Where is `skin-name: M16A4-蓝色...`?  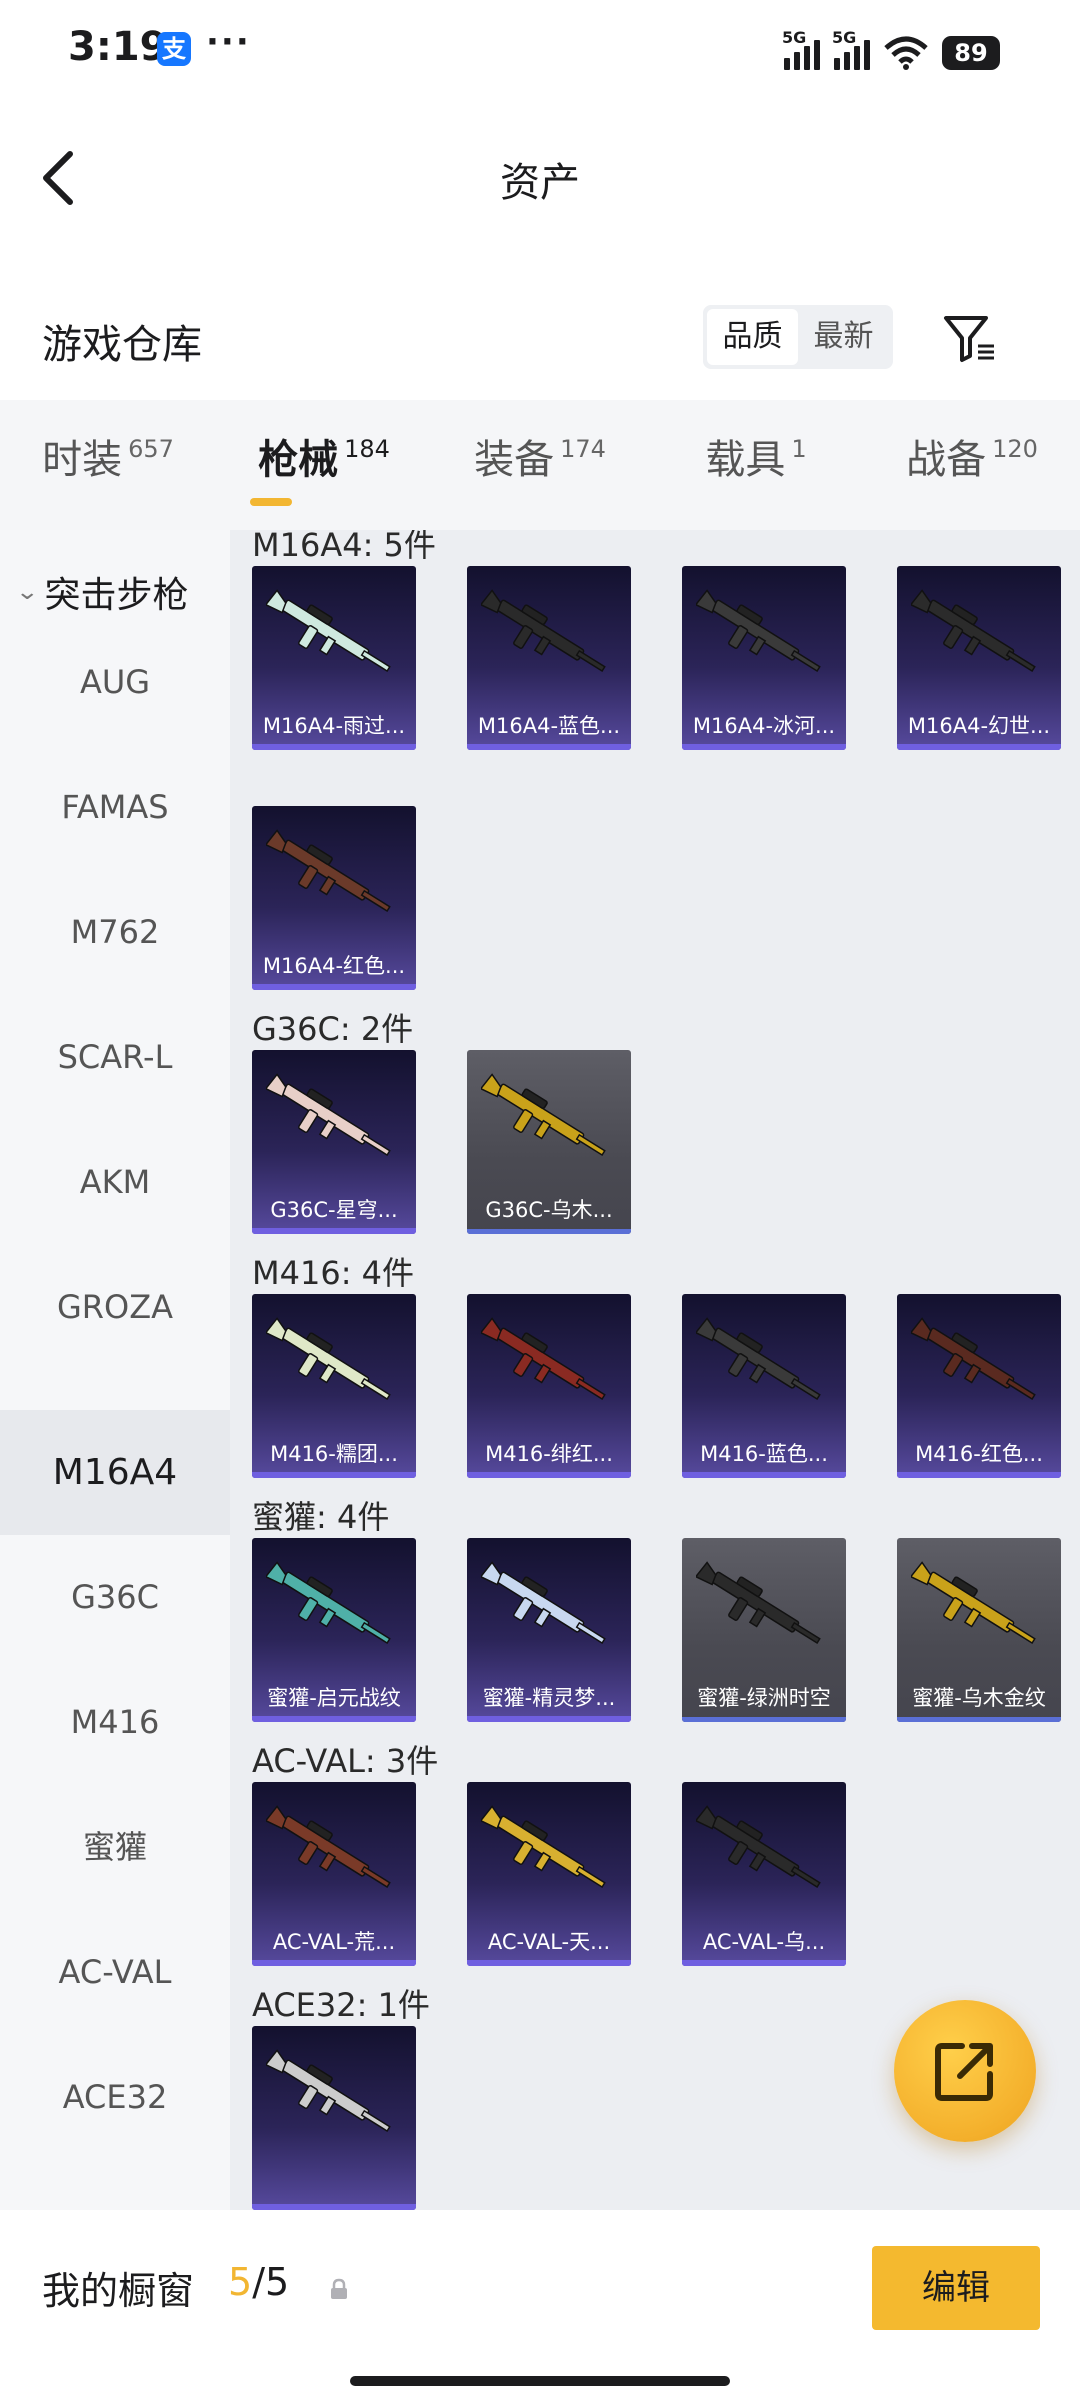
skin-name: M16A4-蓝色... is located at coordinates (549, 726).